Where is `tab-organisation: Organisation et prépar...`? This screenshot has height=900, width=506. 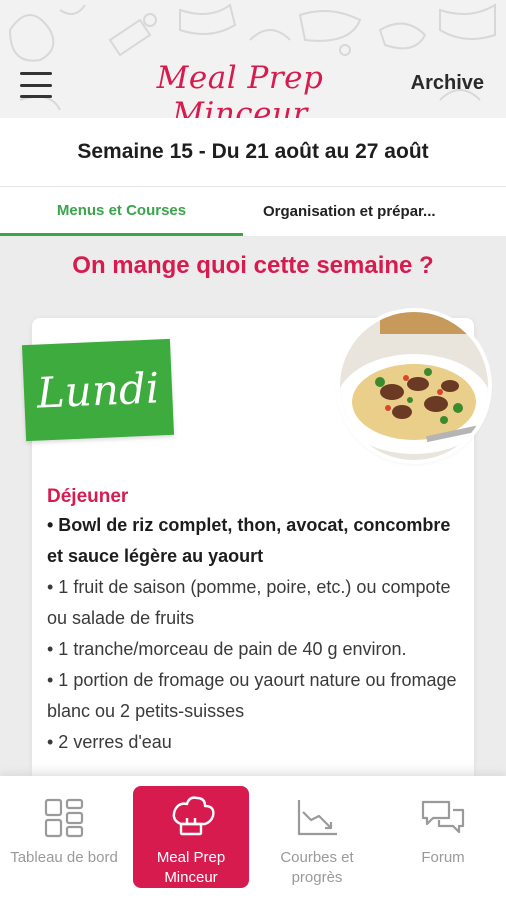 tab-organisation: Organisation et prépar... is located at coordinates (374, 211).